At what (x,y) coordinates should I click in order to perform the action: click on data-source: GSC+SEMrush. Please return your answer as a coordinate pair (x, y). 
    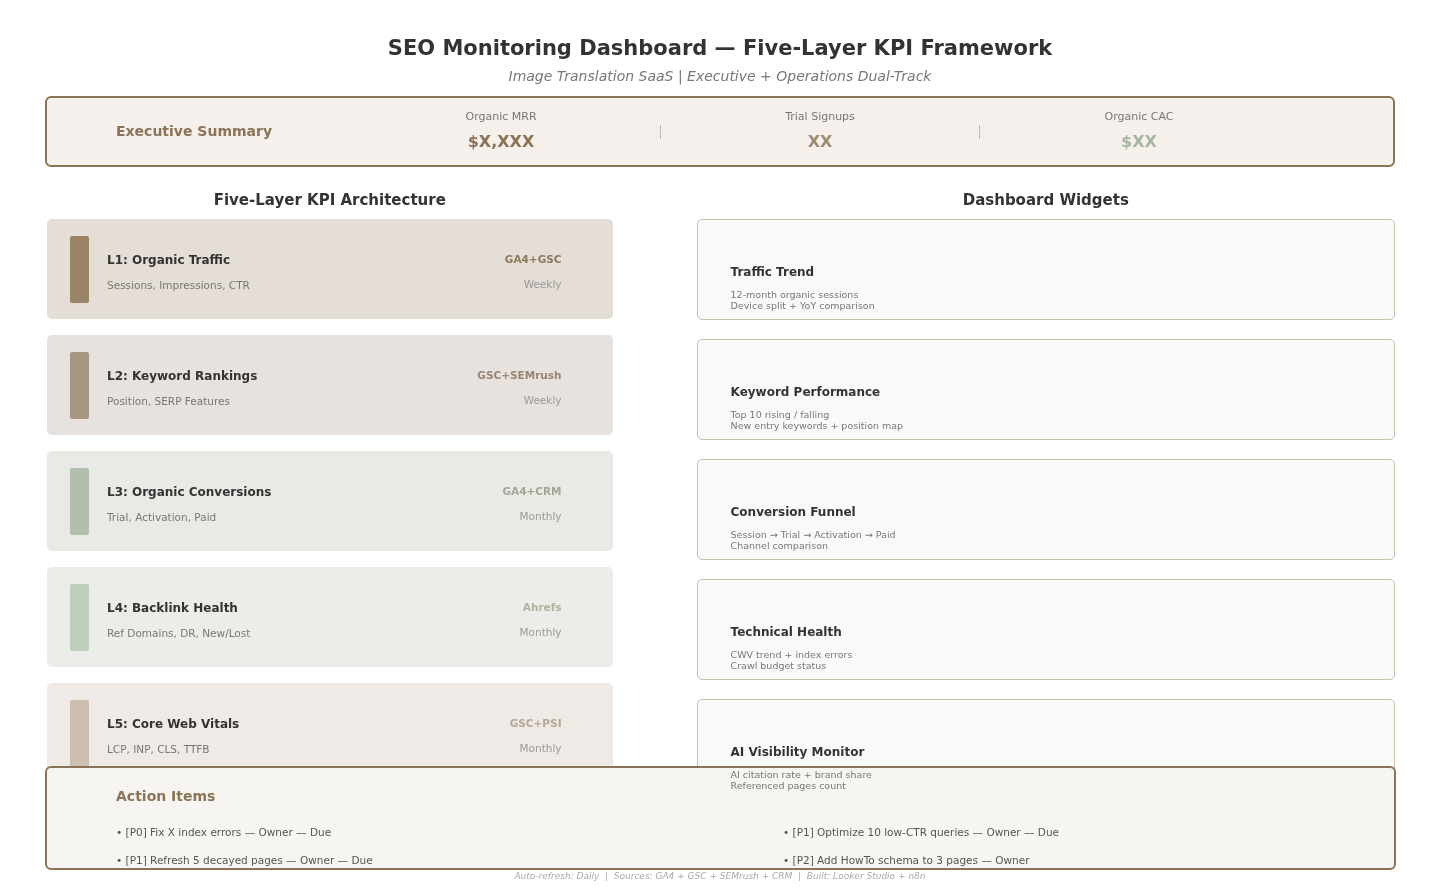
    Looking at the image, I should click on (519, 375).